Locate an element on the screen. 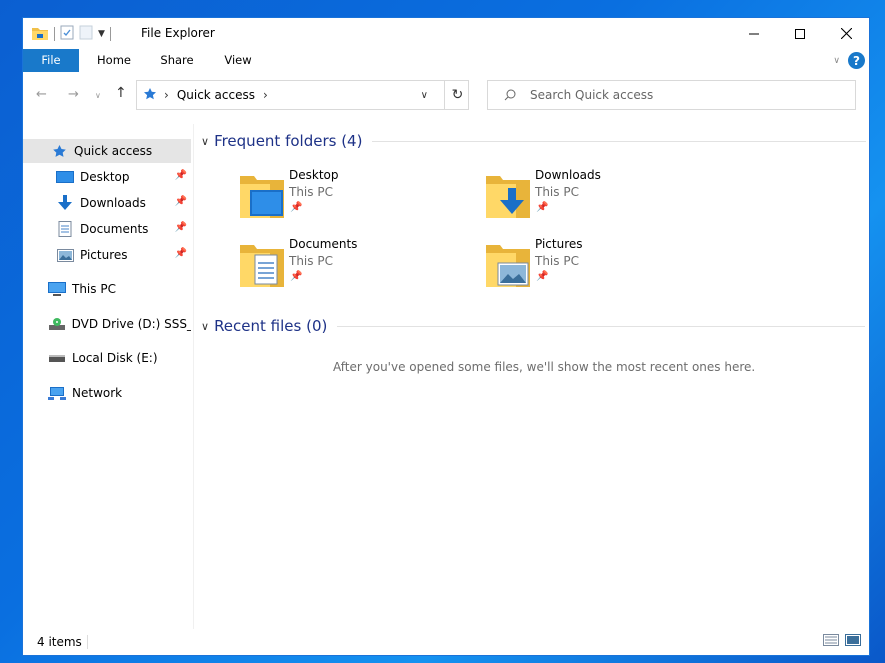 This screenshot has height=663, width=885. large-icons-view-icon is located at coordinates (853, 641).